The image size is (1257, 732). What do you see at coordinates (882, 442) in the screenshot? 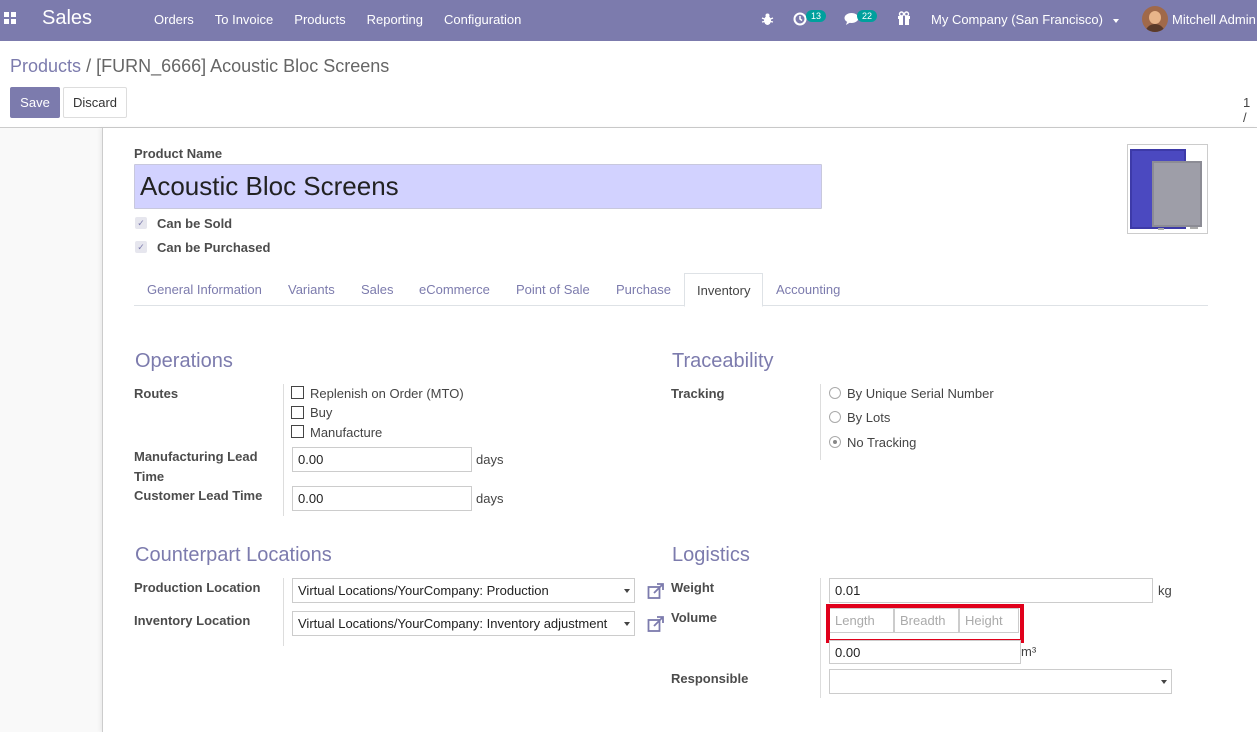
I see `tracking-none-label: No Tracking` at bounding box center [882, 442].